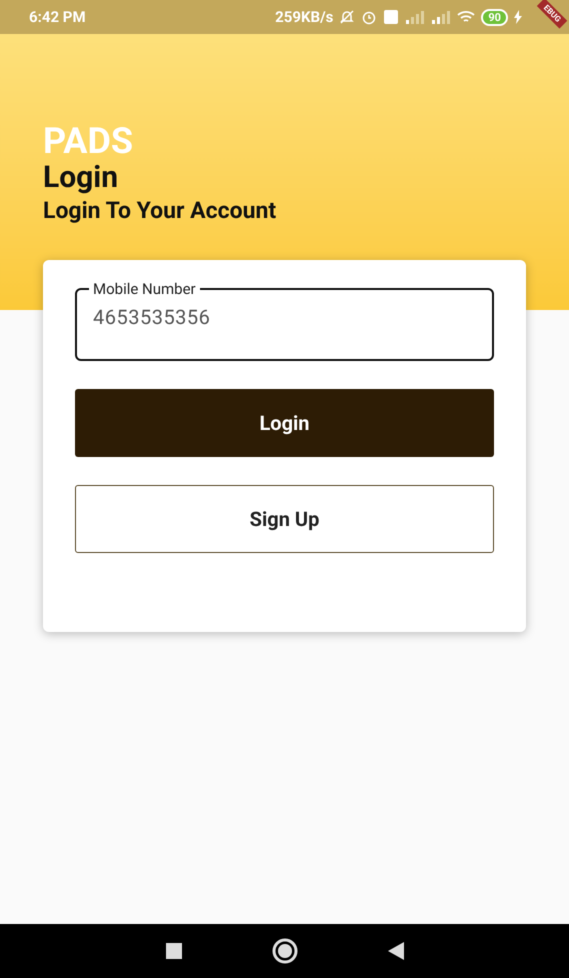 Image resolution: width=569 pixels, height=978 pixels. What do you see at coordinates (174, 951) in the screenshot?
I see `recents-icon` at bounding box center [174, 951].